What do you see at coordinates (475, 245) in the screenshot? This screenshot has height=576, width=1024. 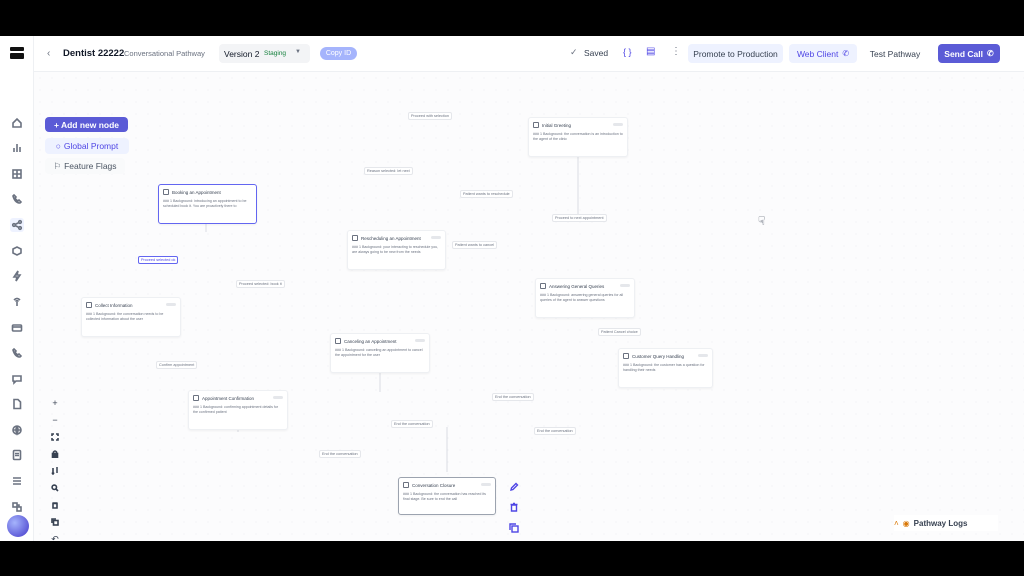 I see `edge-label: Patient wants to cancel` at bounding box center [475, 245].